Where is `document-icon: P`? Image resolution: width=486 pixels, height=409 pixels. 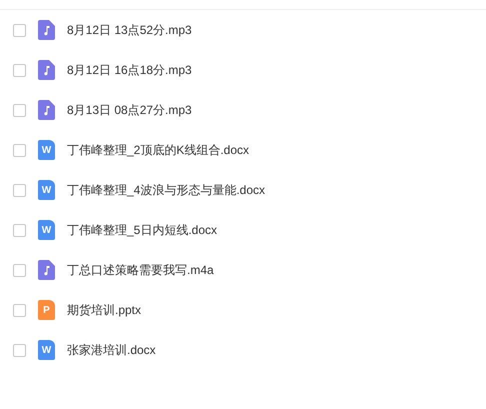
document-icon: P is located at coordinates (46, 310).